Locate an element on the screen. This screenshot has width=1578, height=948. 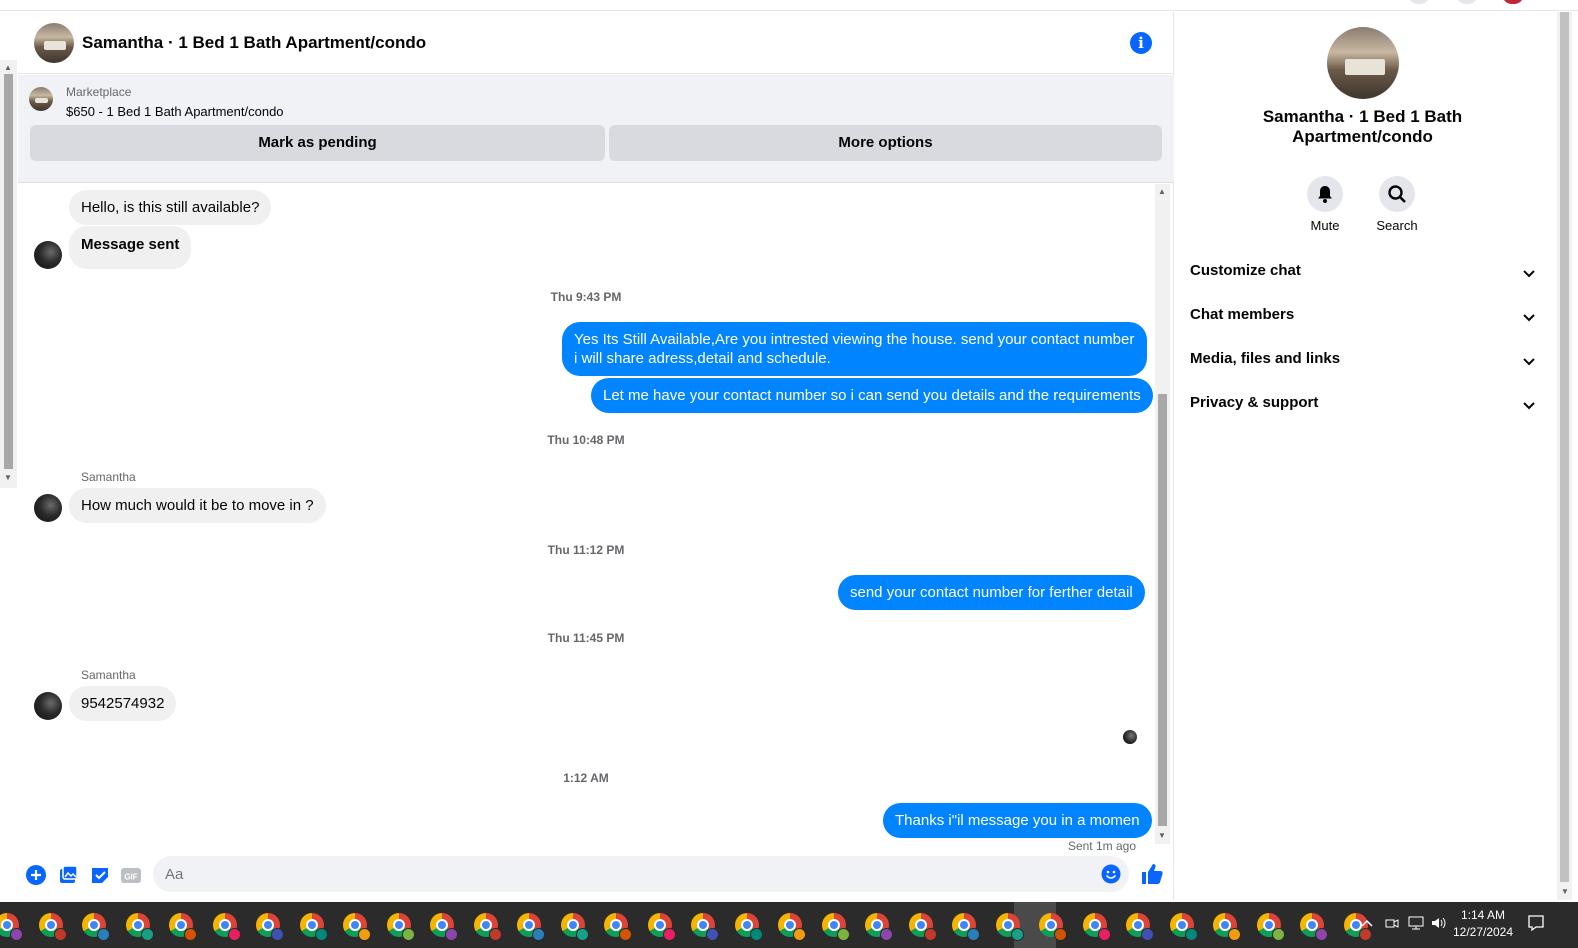
notification-icon is located at coordinates (1536, 923).